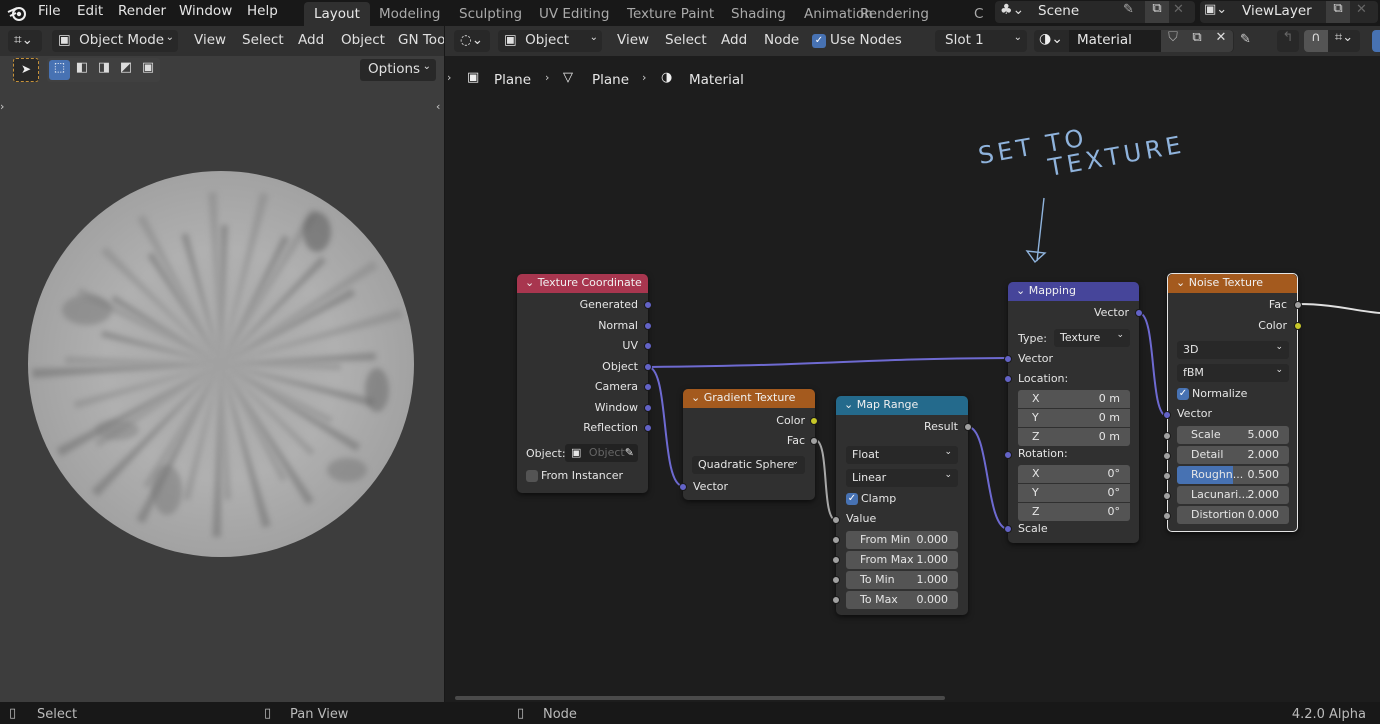 The width and height of the screenshot is (1380, 724). What do you see at coordinates (814, 421) in the screenshot?
I see `socket-color` at bounding box center [814, 421].